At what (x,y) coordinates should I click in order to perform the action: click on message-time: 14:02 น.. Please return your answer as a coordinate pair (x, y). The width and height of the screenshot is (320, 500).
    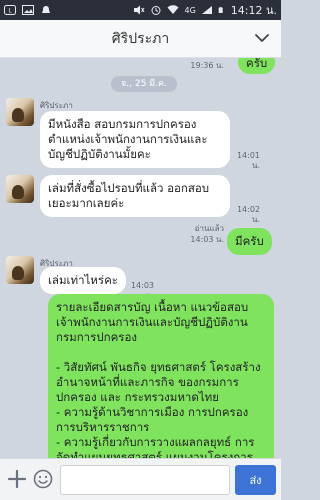
    Looking at the image, I should click on (248, 214).